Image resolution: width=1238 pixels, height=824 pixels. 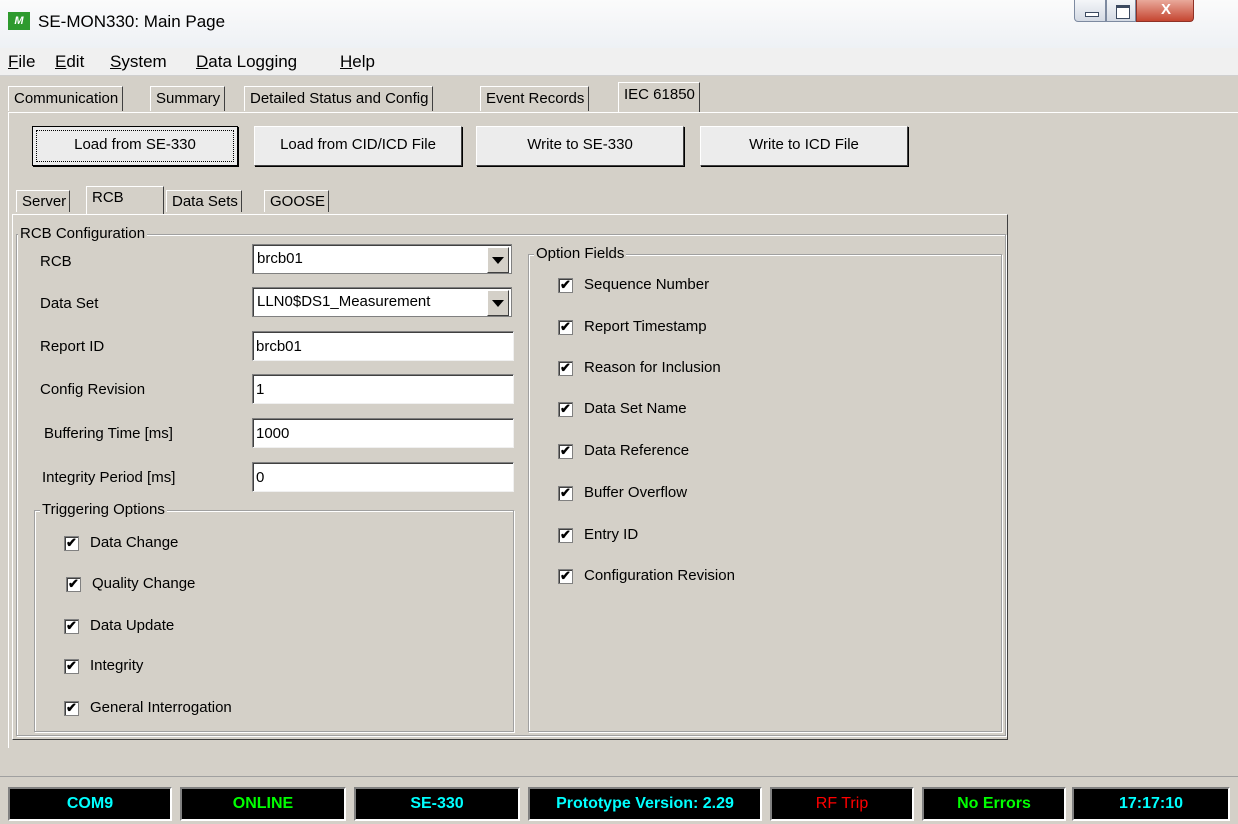 What do you see at coordinates (71, 543) in the screenshot?
I see `data-change-checkbox: ✔` at bounding box center [71, 543].